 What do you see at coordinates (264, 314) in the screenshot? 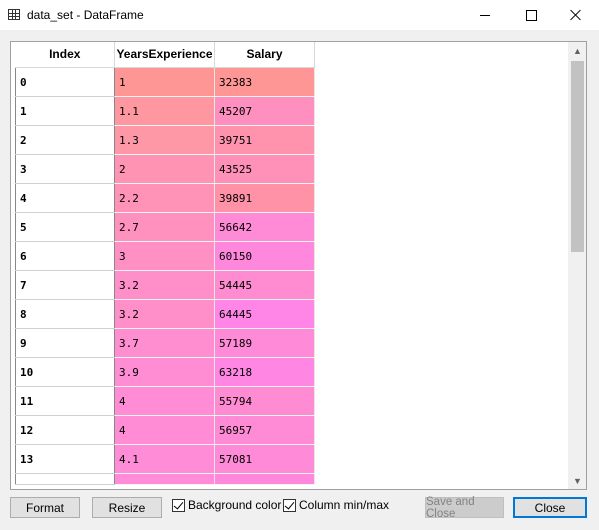
I see `salary-cell: 64445` at bounding box center [264, 314].